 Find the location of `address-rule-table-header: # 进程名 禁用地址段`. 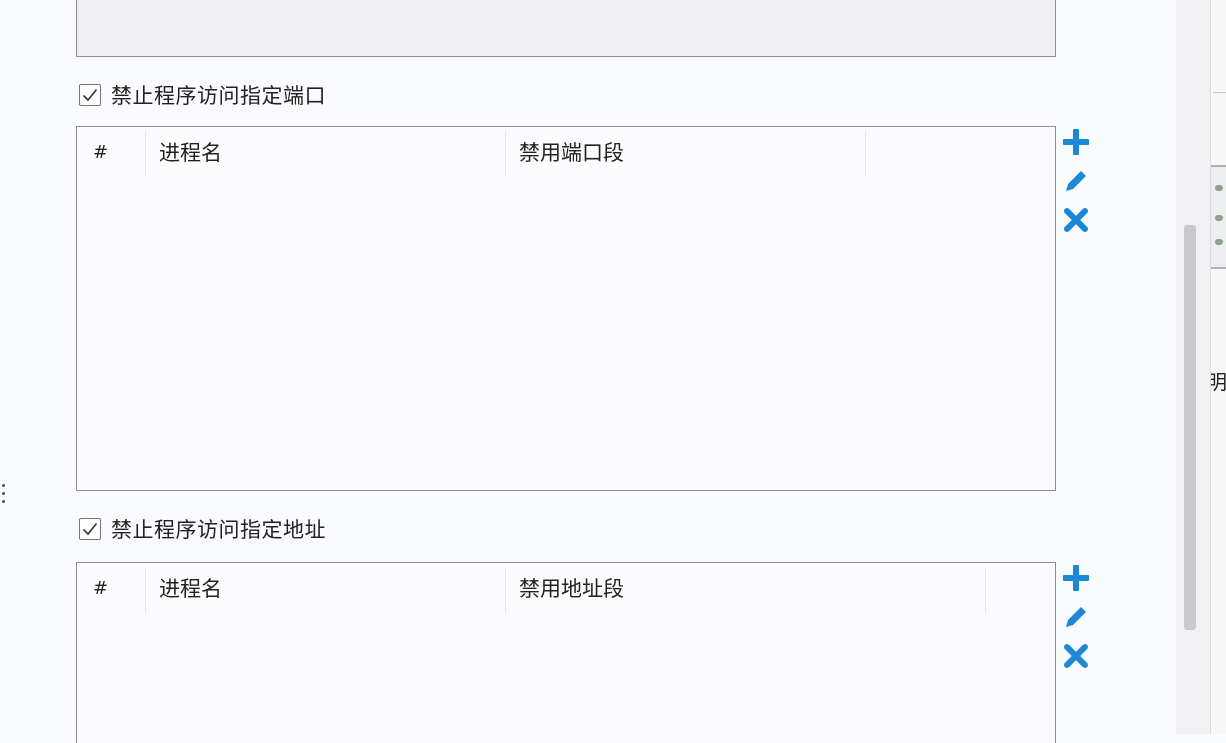

address-rule-table-header: # 进程名 禁用地址段 is located at coordinates (566, 588).